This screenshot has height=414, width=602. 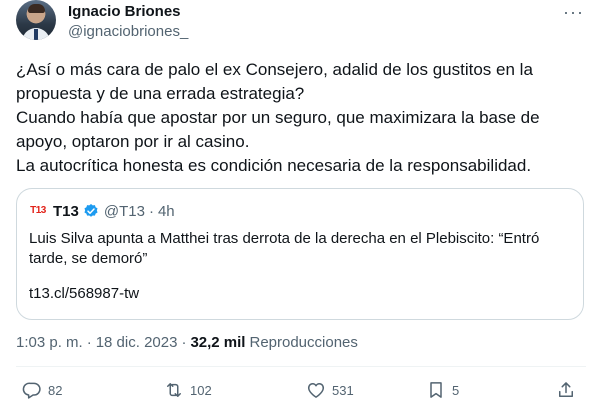 I want to click on tweet-date: 18 dic. 2023, so click(x=137, y=342).